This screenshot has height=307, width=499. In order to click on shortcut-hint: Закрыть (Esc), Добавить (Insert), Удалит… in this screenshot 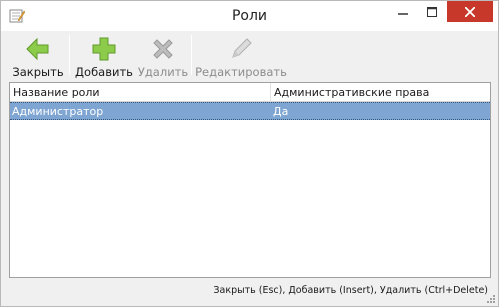, I will do `click(350, 290)`.